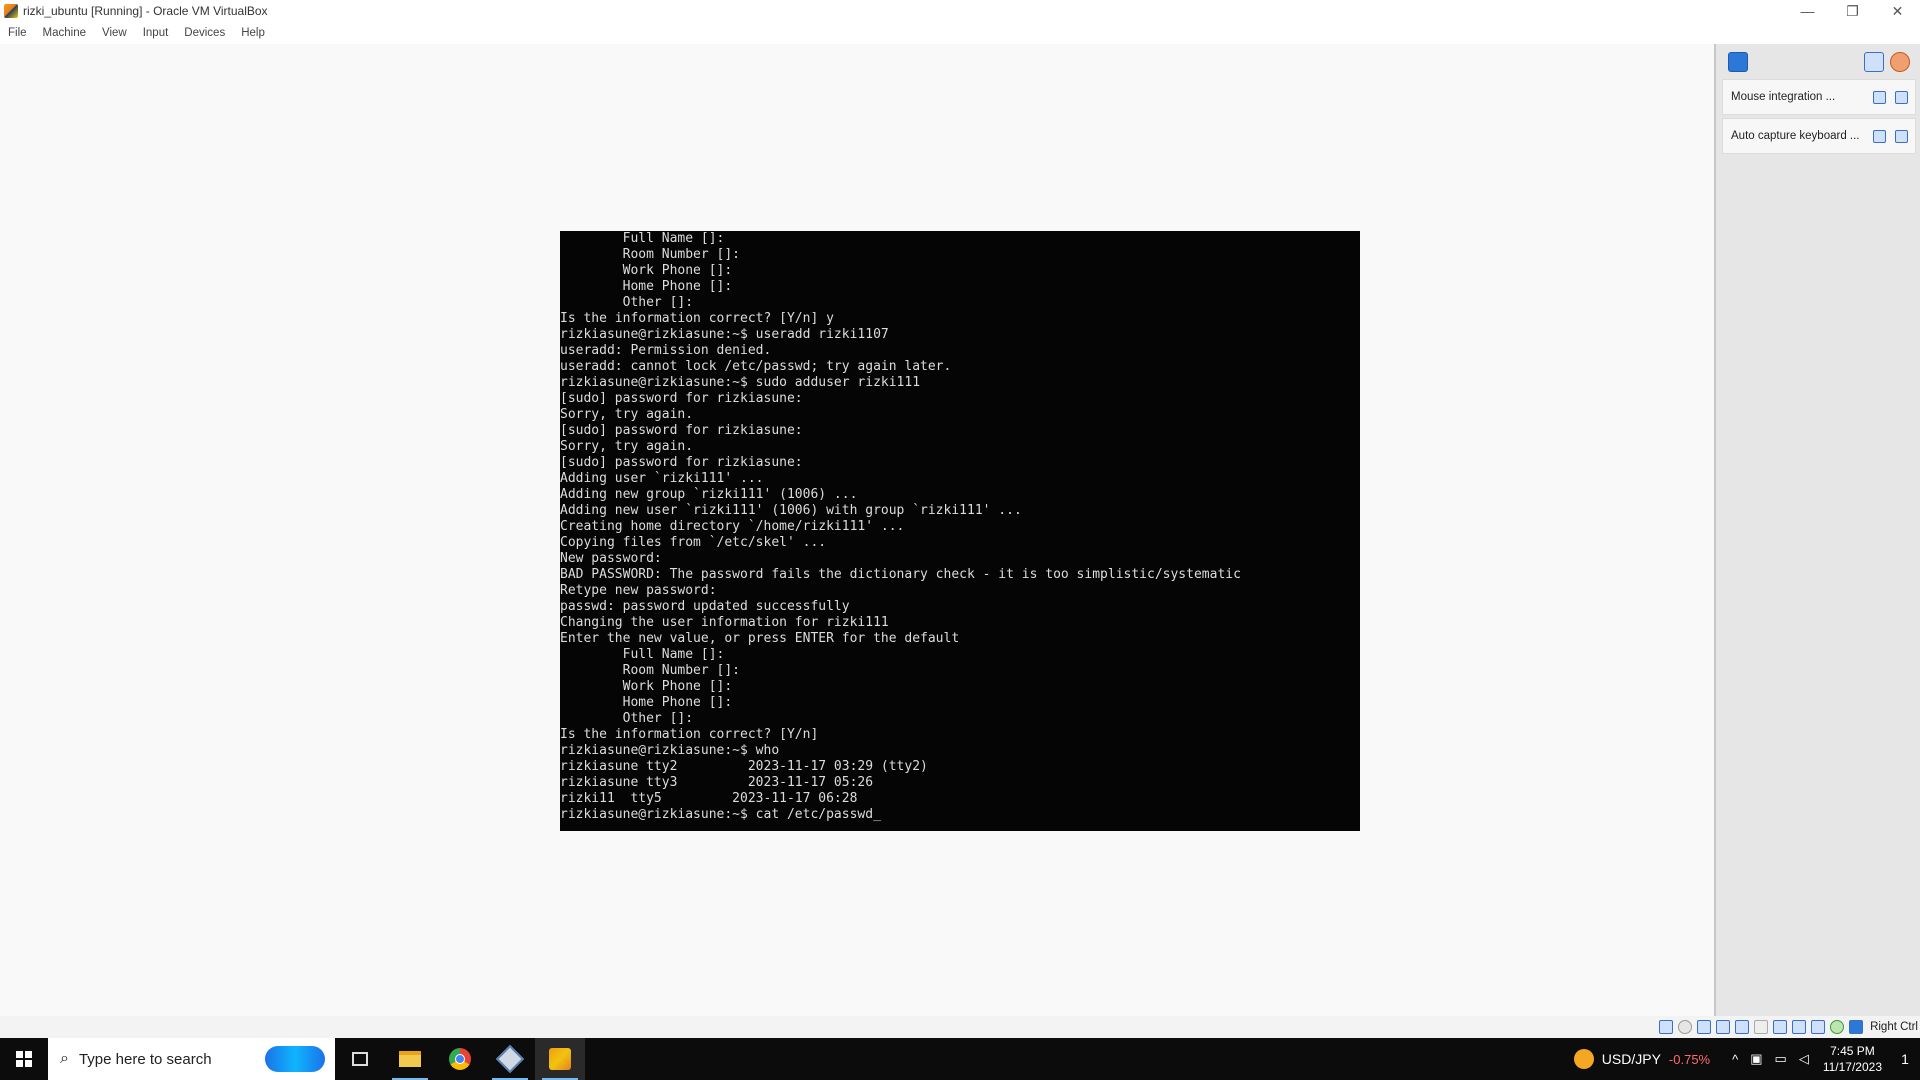 The image size is (1920, 1080). Describe the element at coordinates (638, 590) in the screenshot. I see `terminal-line: Retype new password:` at that location.